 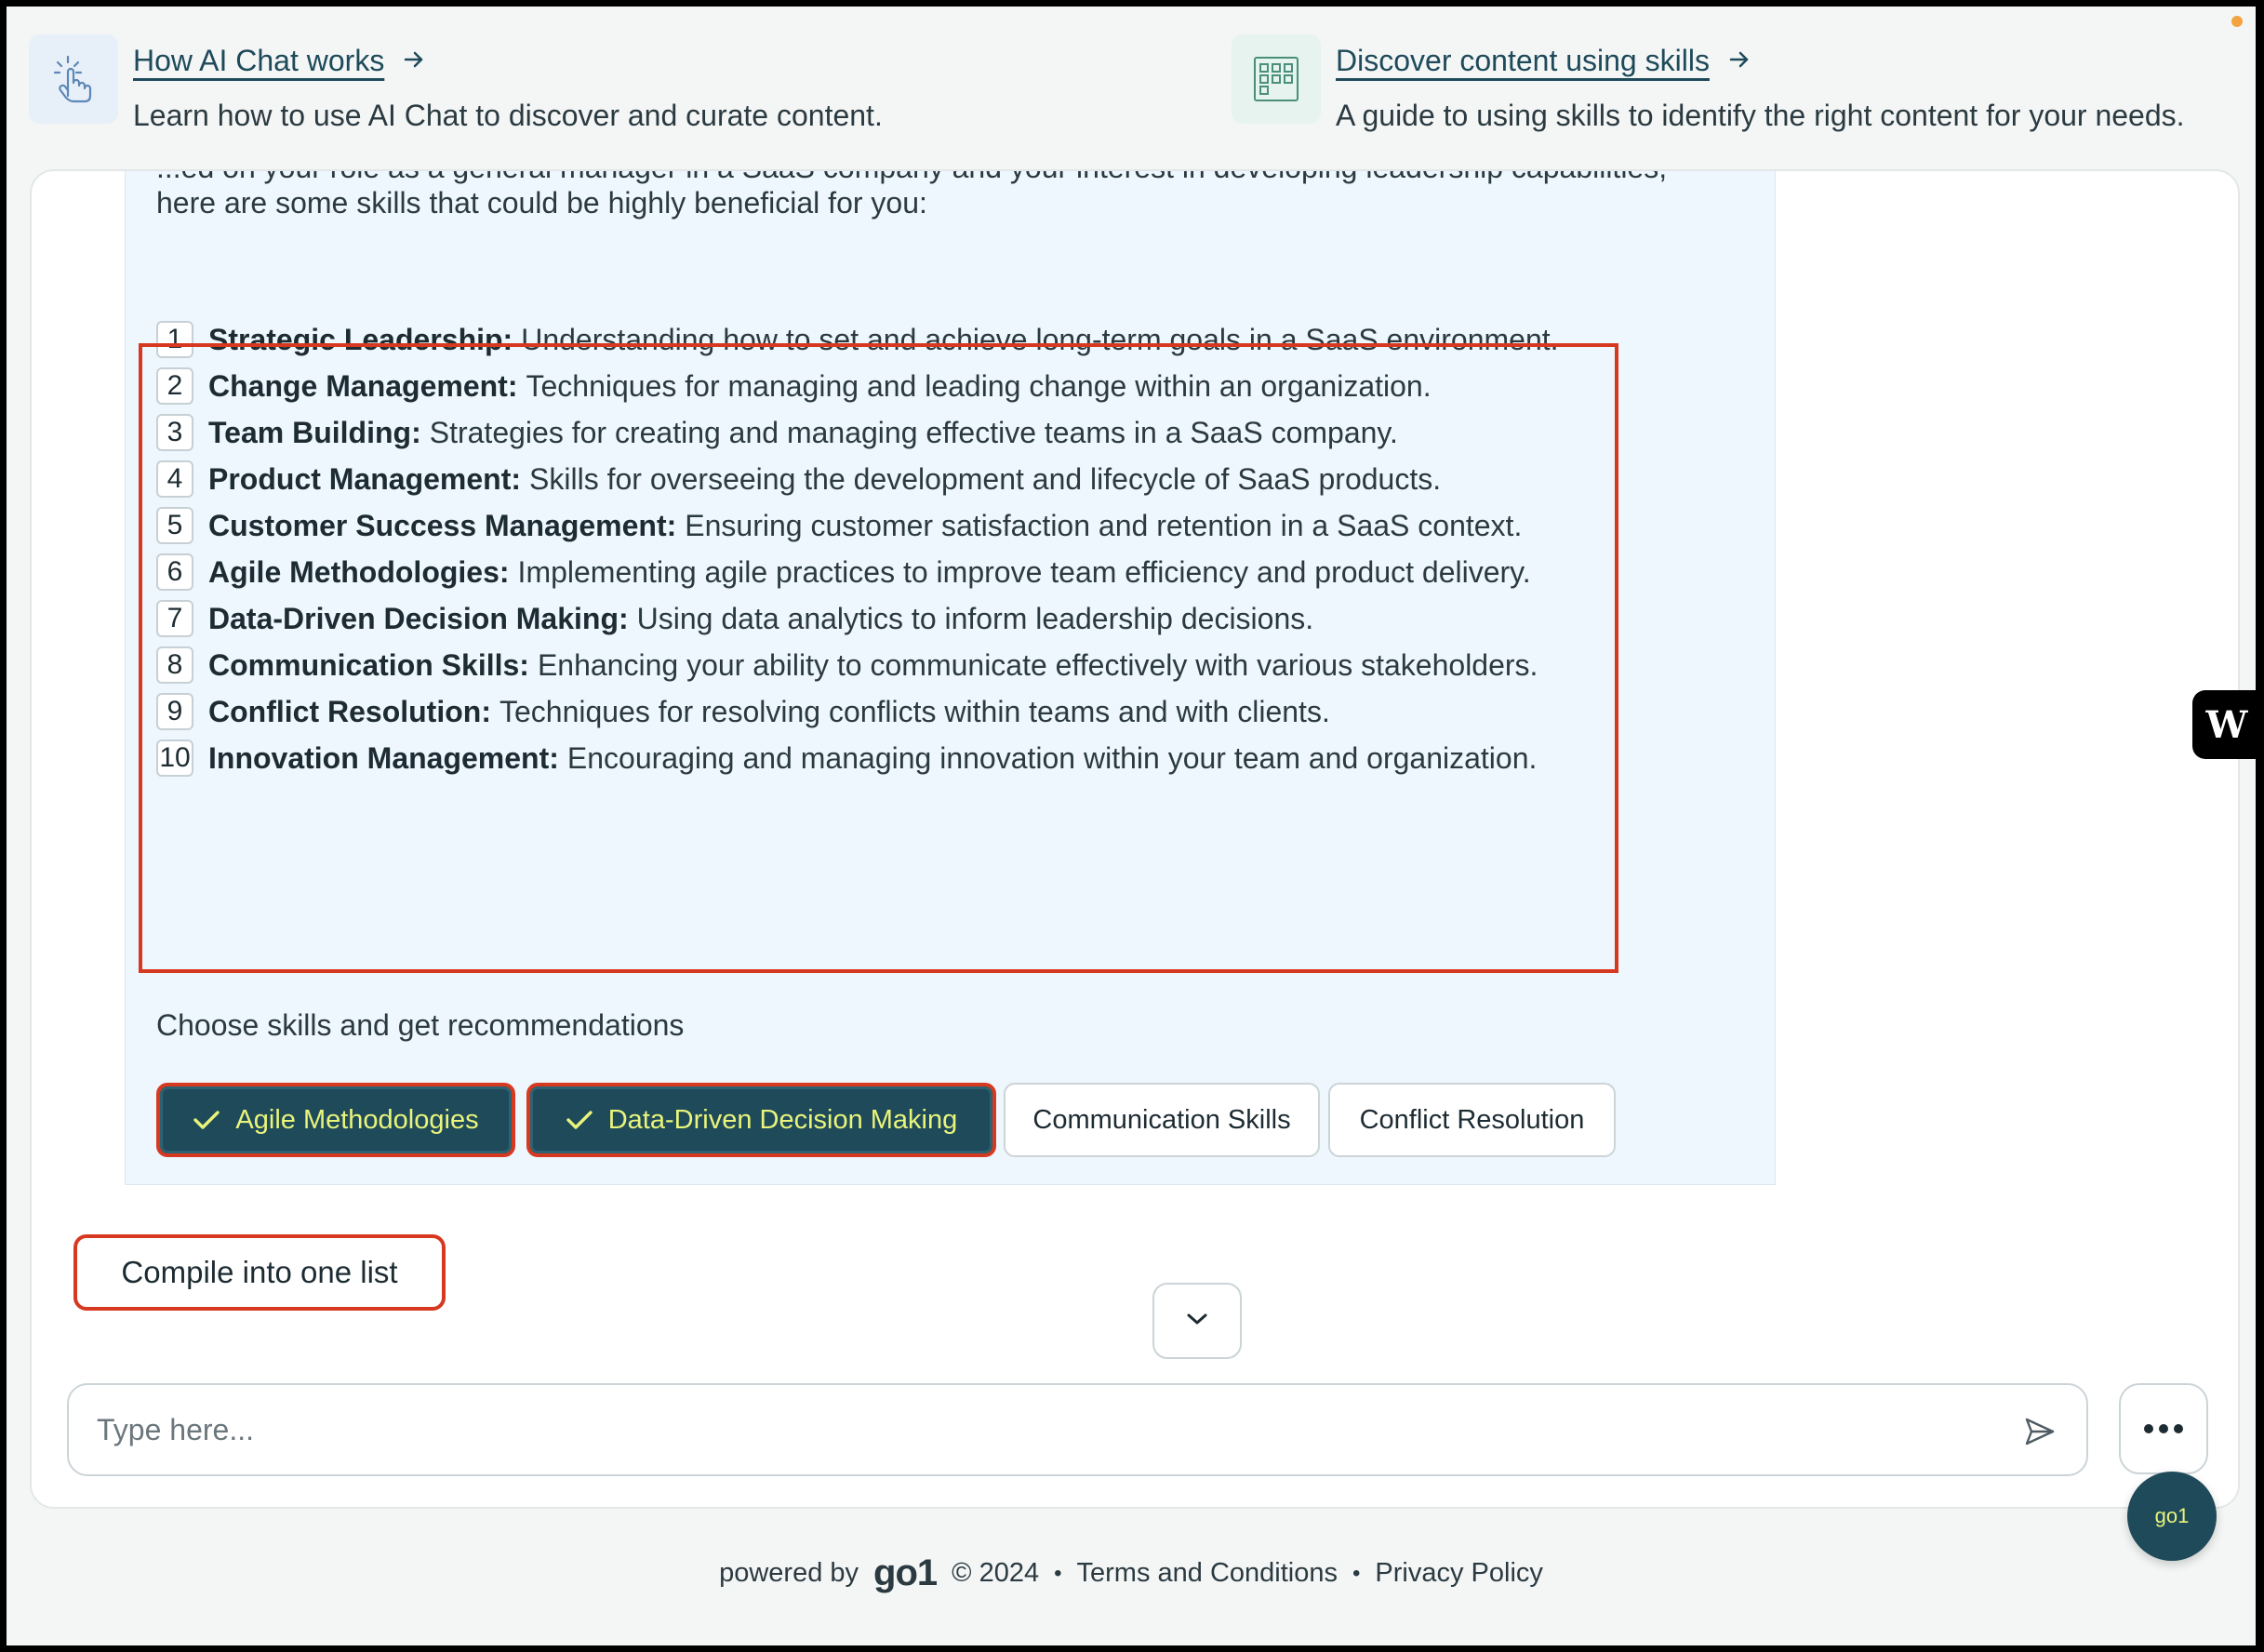 What do you see at coordinates (2172, 1516) in the screenshot?
I see `go1-launcher-button: go1` at bounding box center [2172, 1516].